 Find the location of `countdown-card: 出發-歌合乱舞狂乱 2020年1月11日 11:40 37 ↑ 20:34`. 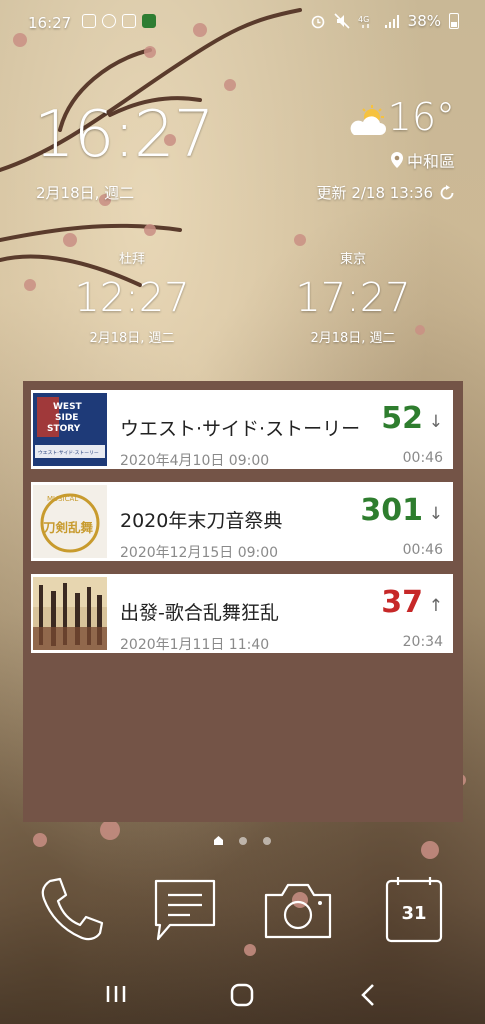

countdown-card: 出發-歌合乱舞狂乱 2020年1月11日 11:40 37 ↑ 20:34 is located at coordinates (242, 613).